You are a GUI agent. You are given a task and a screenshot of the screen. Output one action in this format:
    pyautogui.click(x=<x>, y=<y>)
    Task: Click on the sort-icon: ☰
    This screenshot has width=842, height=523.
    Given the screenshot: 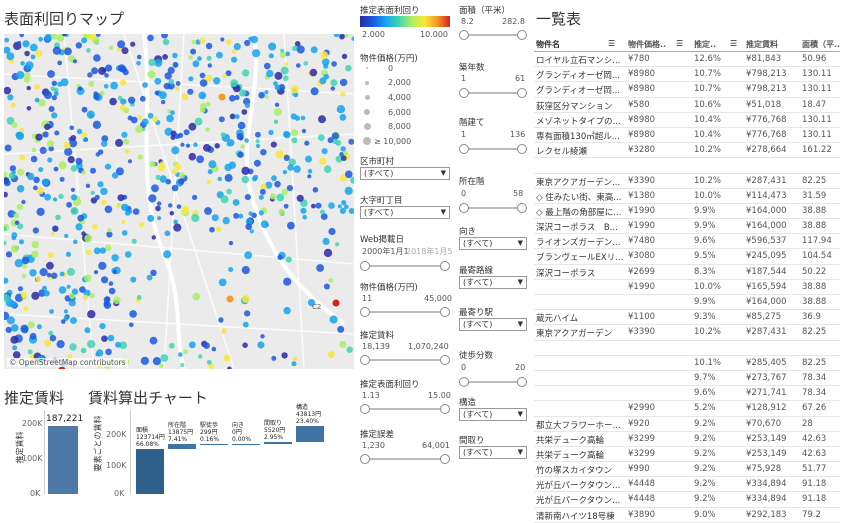 What is the action you would take?
    pyautogui.click(x=679, y=43)
    